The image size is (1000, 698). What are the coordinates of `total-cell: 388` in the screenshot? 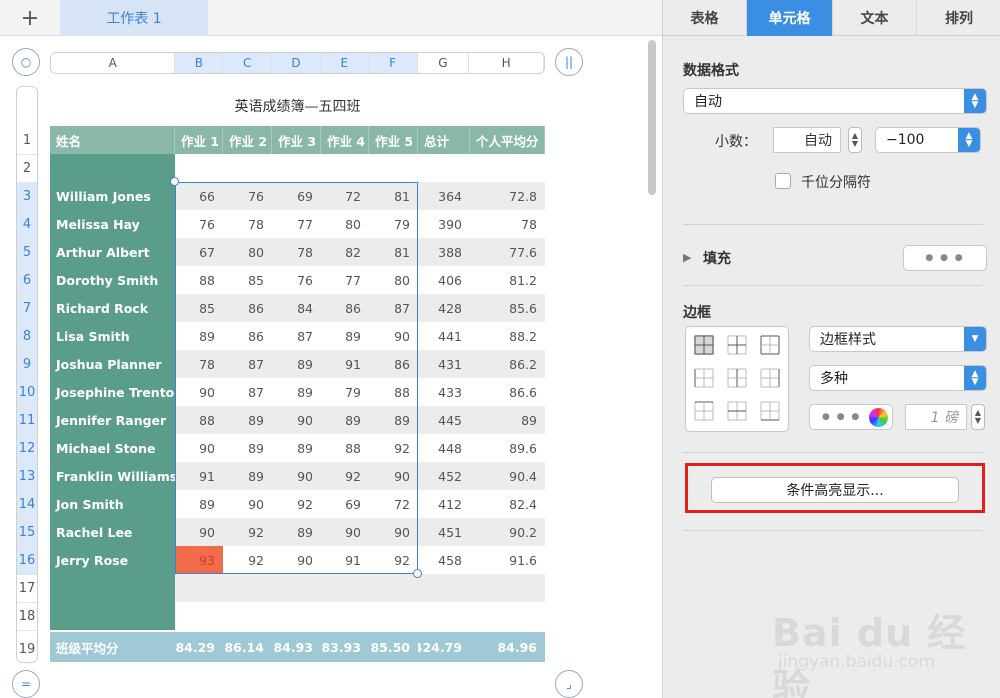 It's located at (444, 252).